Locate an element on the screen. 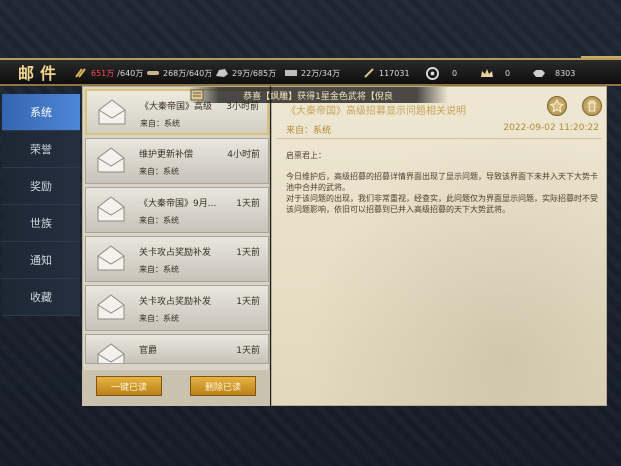 Image resolution: width=621 pixels, height=466 pixels. resource-iron-value: 22万/34万 is located at coordinates (321, 73).